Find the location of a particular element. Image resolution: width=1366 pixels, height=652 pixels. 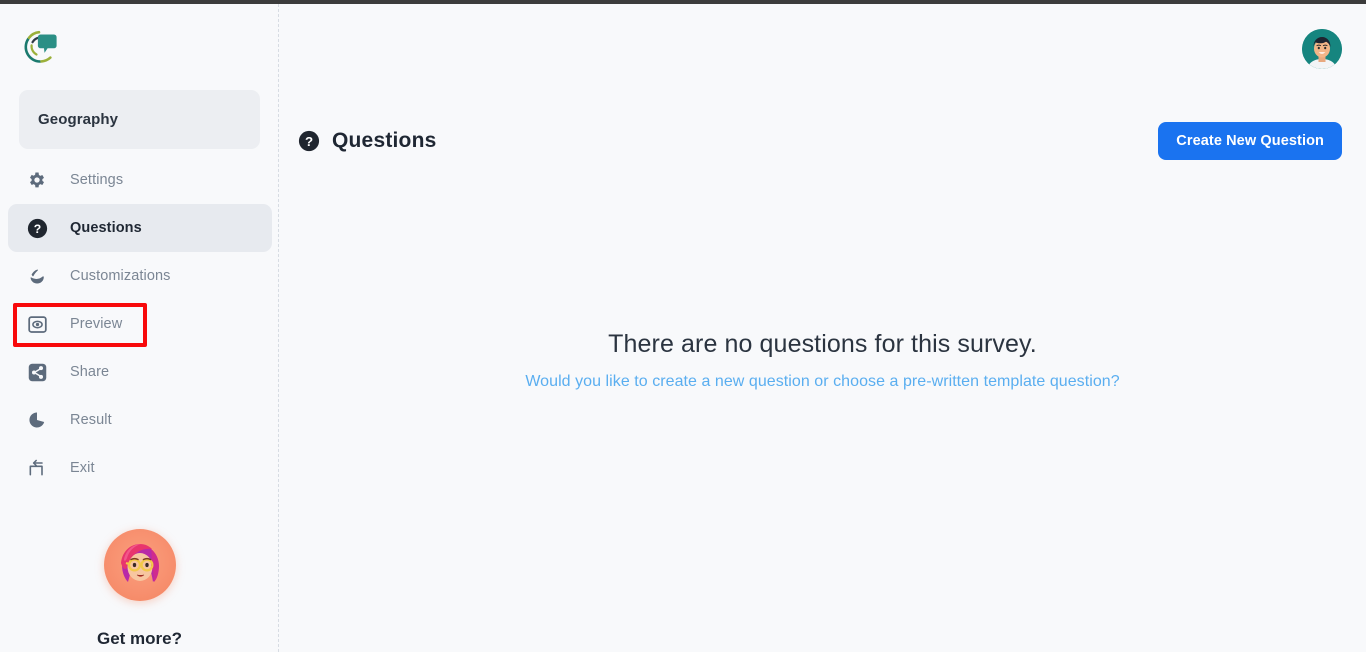

sidebar-item-preview: Preview is located at coordinates (140, 324).